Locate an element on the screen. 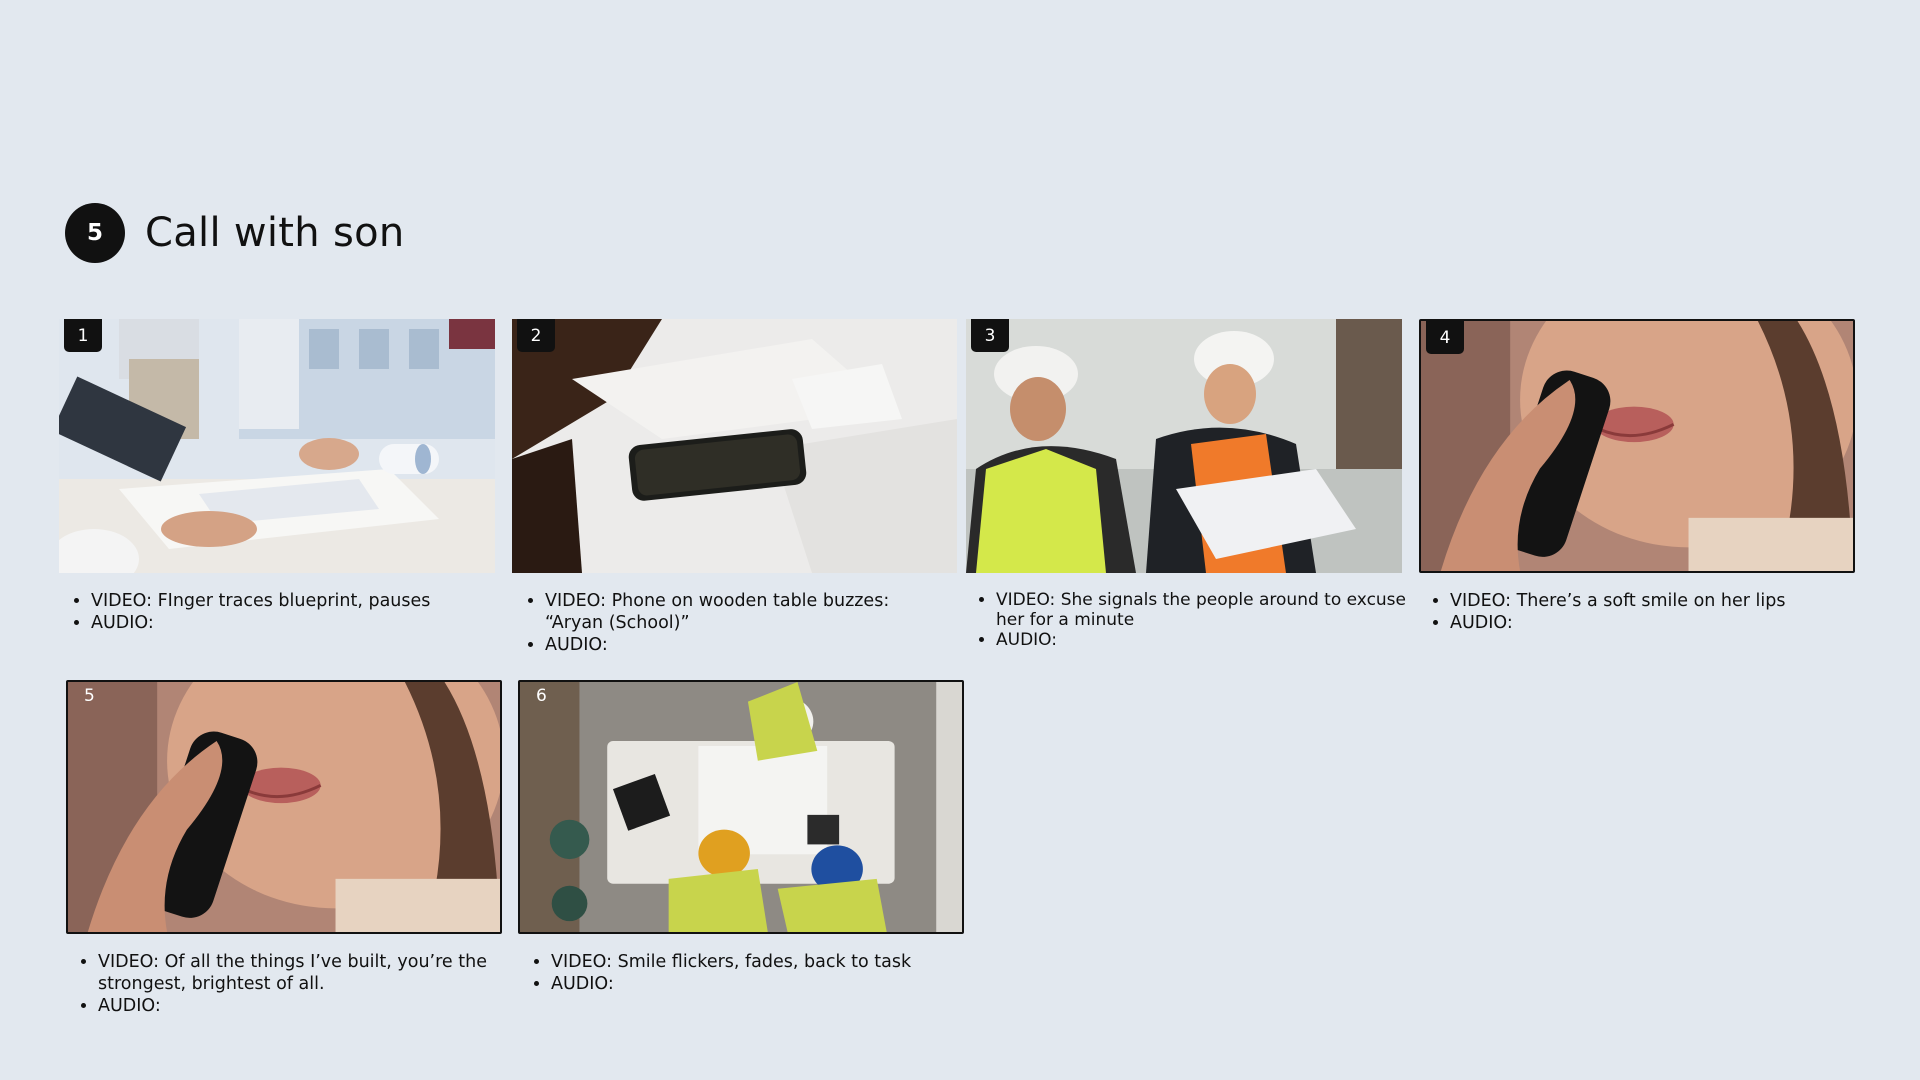 The image size is (1920, 1080). construction-workers-image is located at coordinates (1184, 446).